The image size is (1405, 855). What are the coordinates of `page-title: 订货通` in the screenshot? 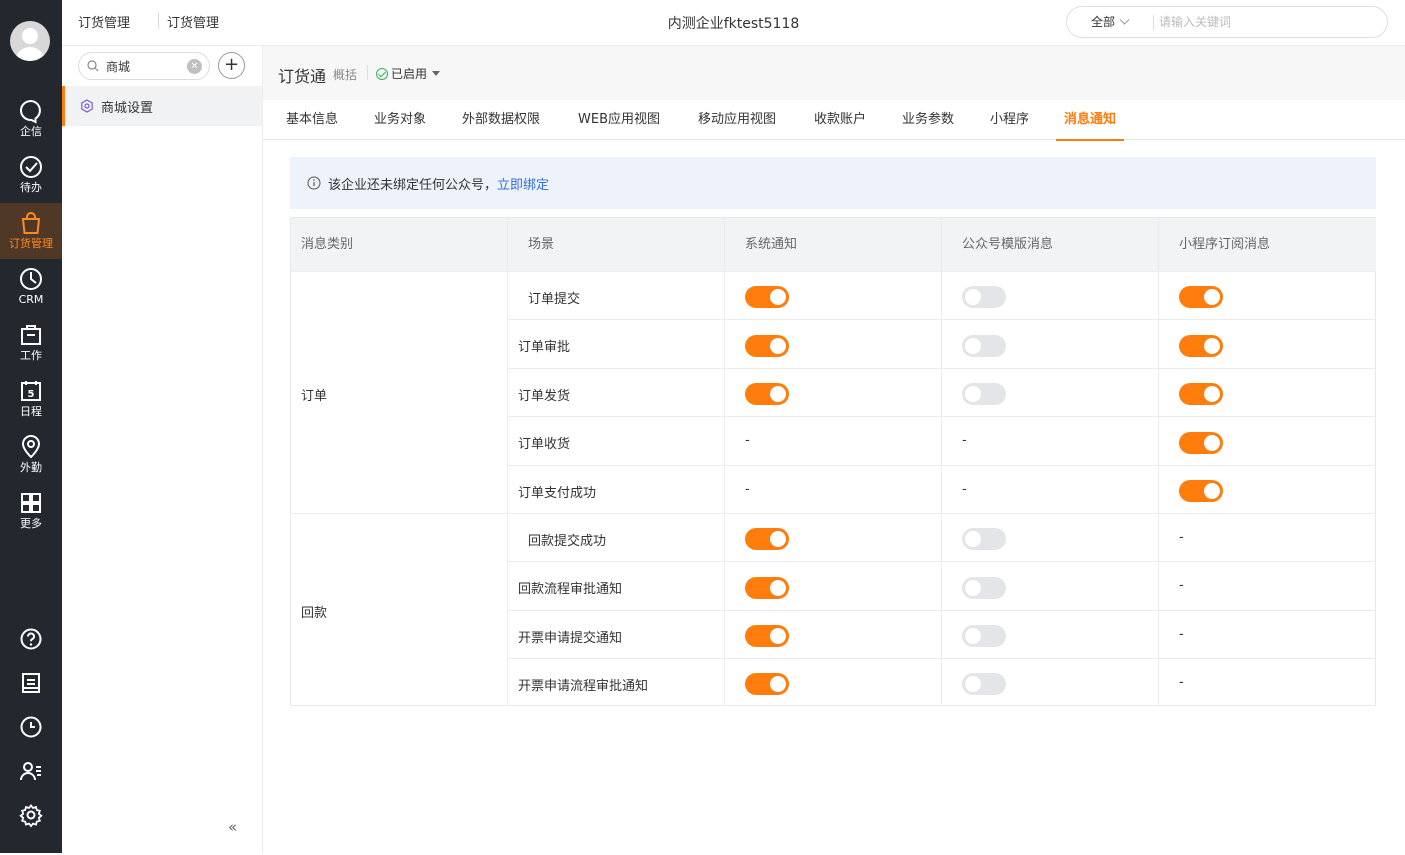 It's located at (302, 76).